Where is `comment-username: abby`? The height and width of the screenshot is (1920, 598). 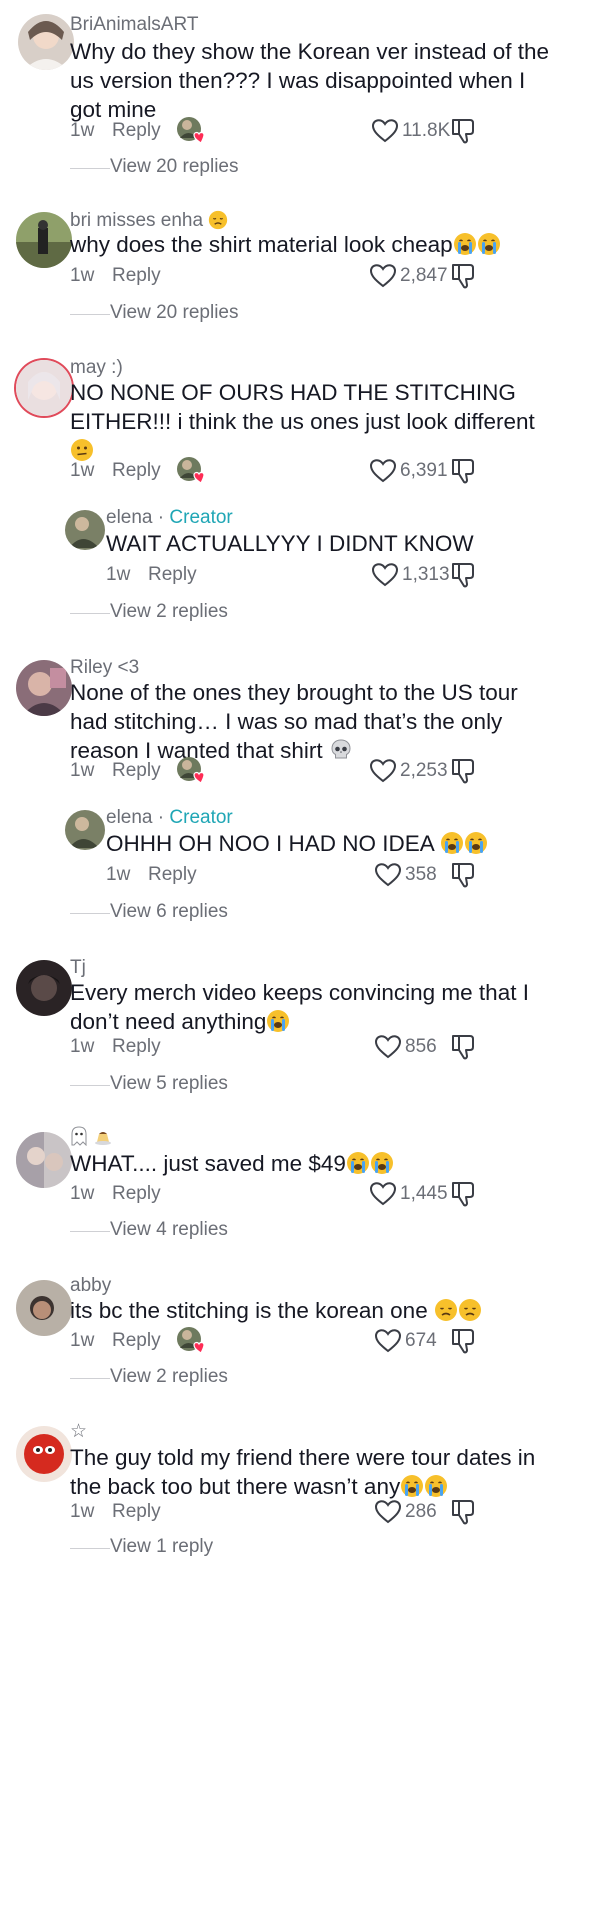 comment-username: abby is located at coordinates (90, 1286).